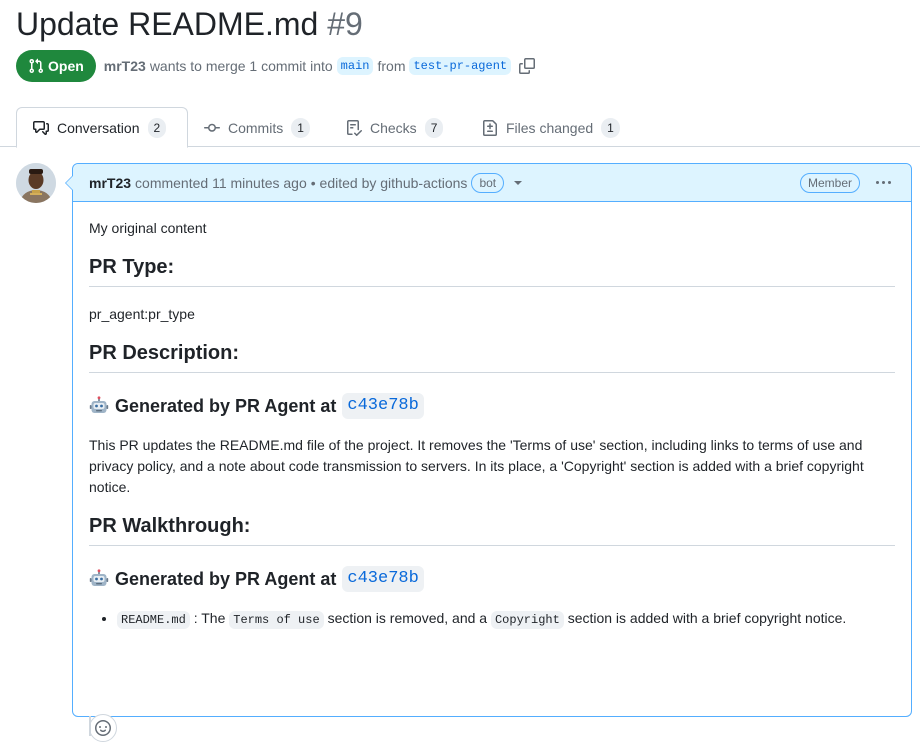 This screenshot has height=742, width=920. Describe the element at coordinates (90, 726) in the screenshot. I see `timeline-line` at that location.